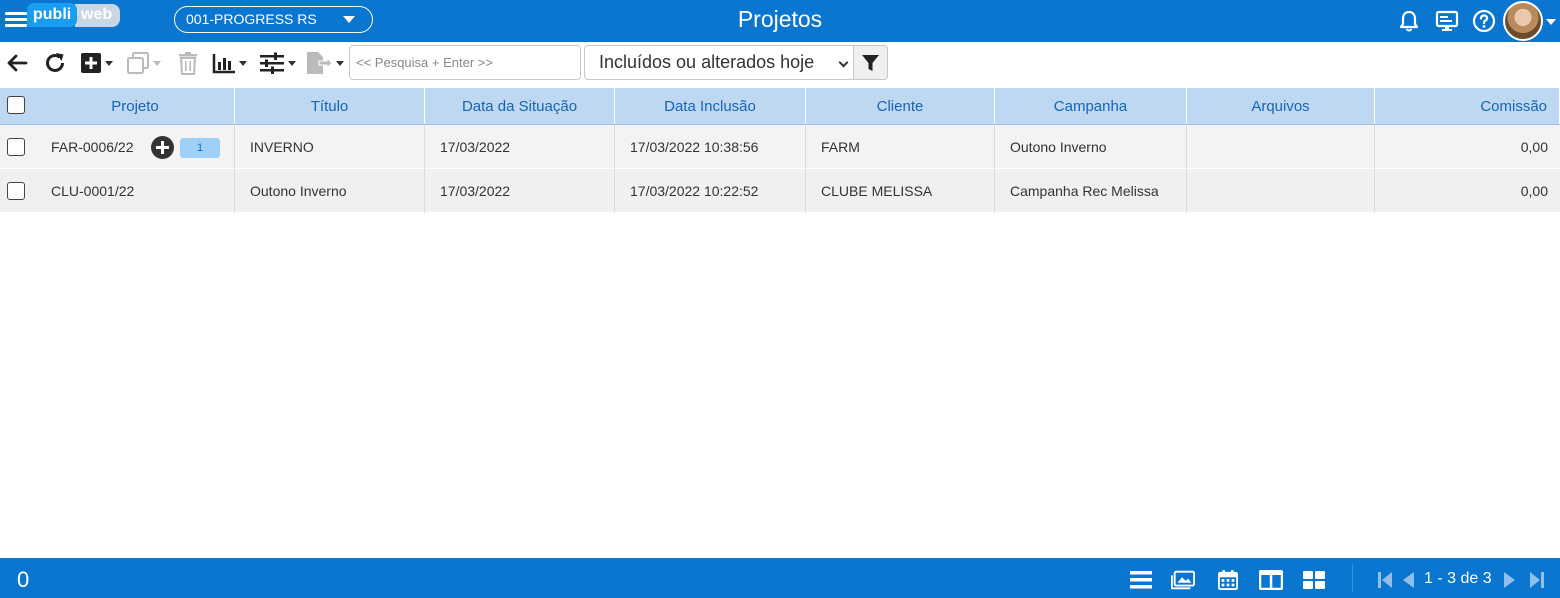  I want to click on copy-icon, so click(138, 63).